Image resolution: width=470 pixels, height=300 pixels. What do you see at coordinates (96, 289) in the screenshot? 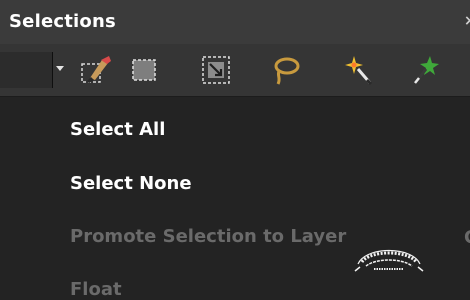
I see `menu-item-float: Float` at bounding box center [96, 289].